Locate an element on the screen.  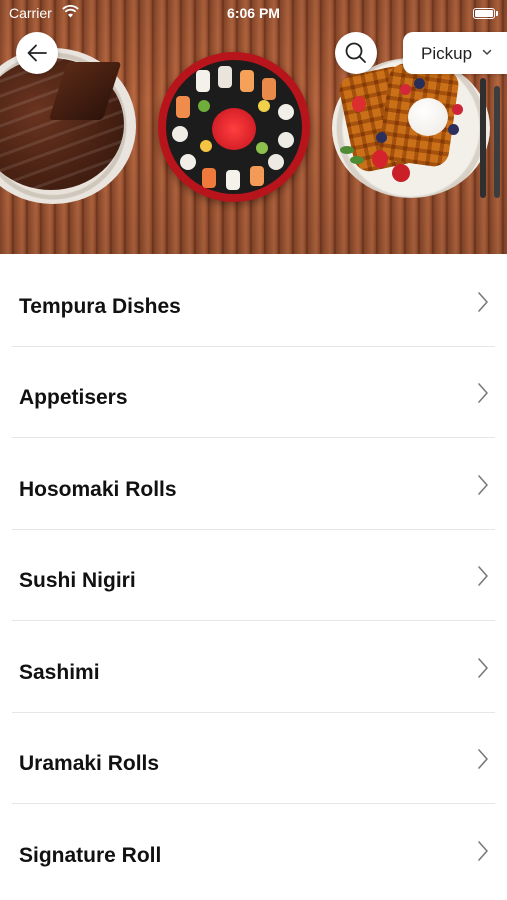
category-label: Appetisers is located at coordinates (73, 398).